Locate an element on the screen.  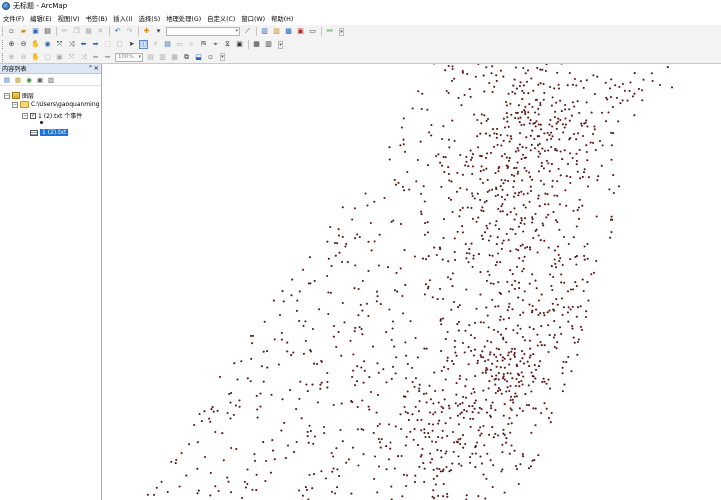
layout-zoom-combo: 100% ▾ is located at coordinates (129, 57).